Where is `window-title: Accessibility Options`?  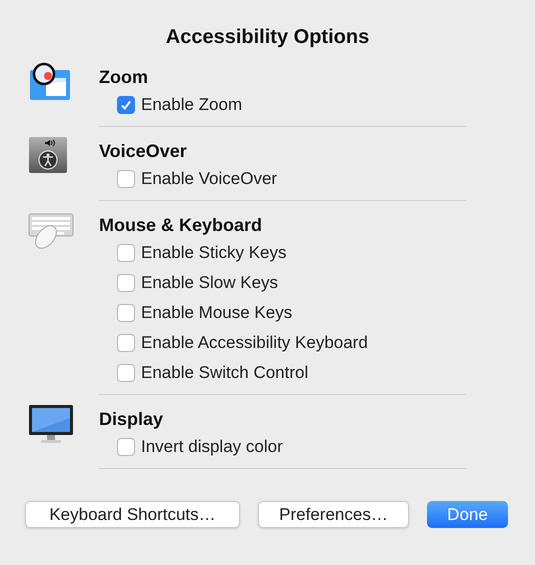 window-title: Accessibility Options is located at coordinates (268, 37).